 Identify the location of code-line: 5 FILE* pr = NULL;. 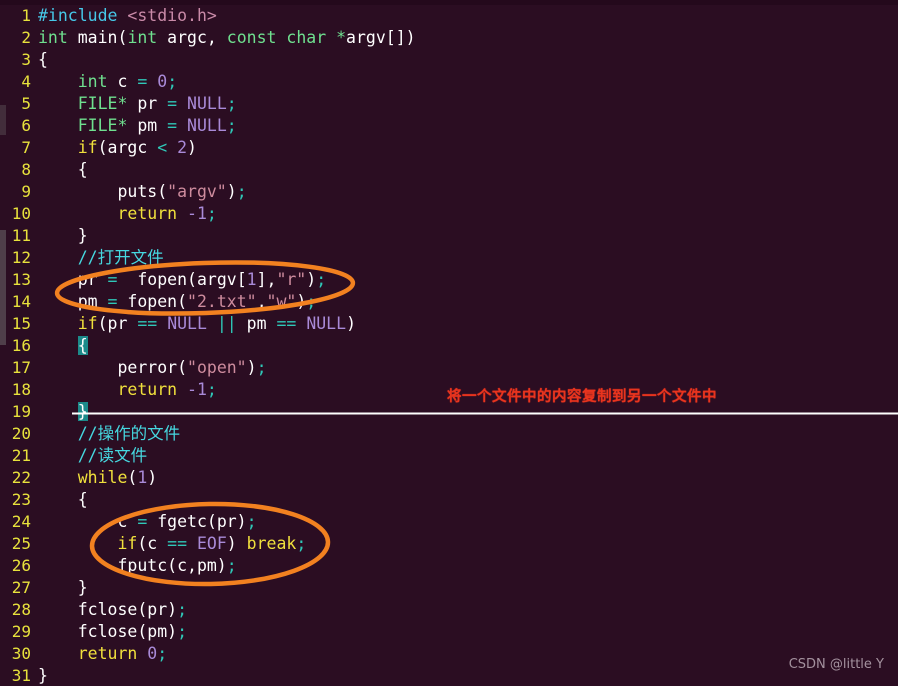
(449, 104).